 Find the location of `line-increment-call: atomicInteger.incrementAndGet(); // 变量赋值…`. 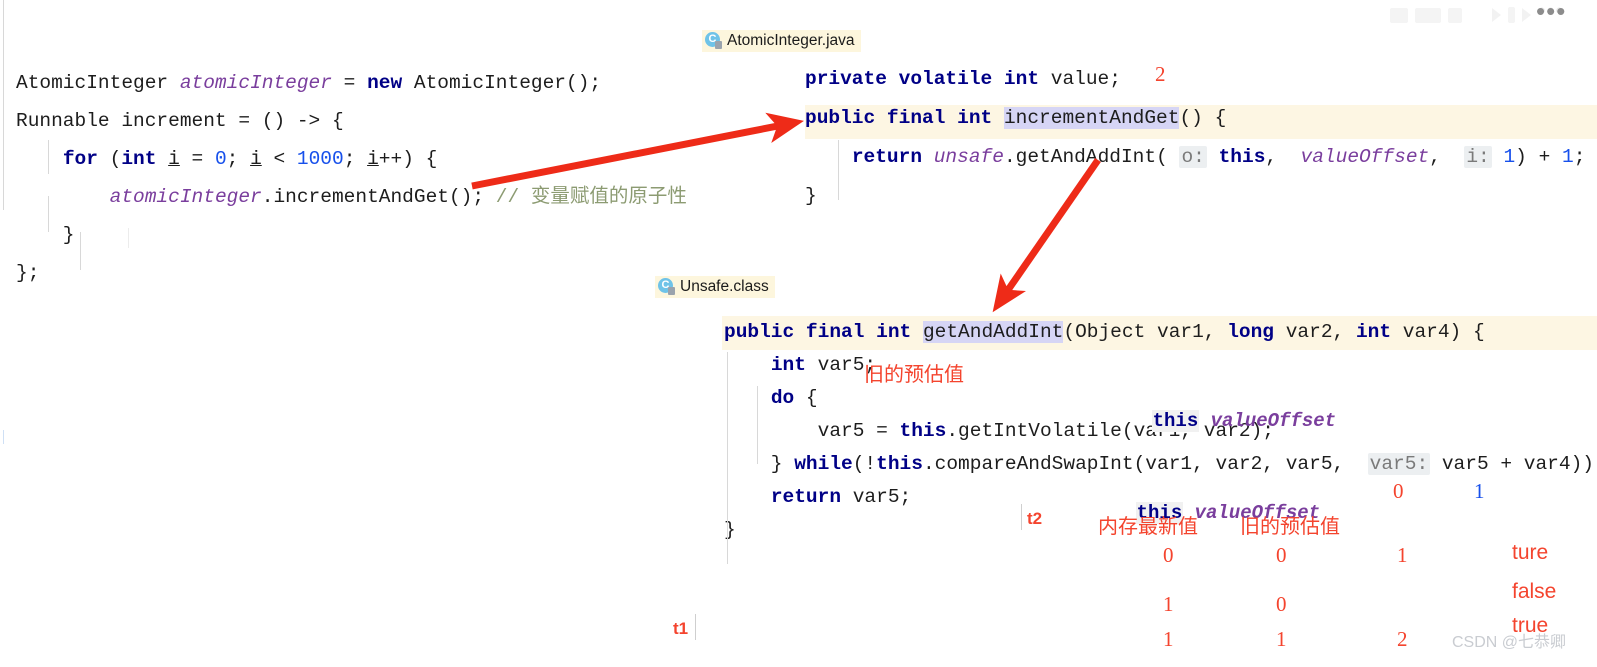

line-increment-call: atomicInteger.incrementAndGet(); // 变量赋值… is located at coordinates (398, 197).